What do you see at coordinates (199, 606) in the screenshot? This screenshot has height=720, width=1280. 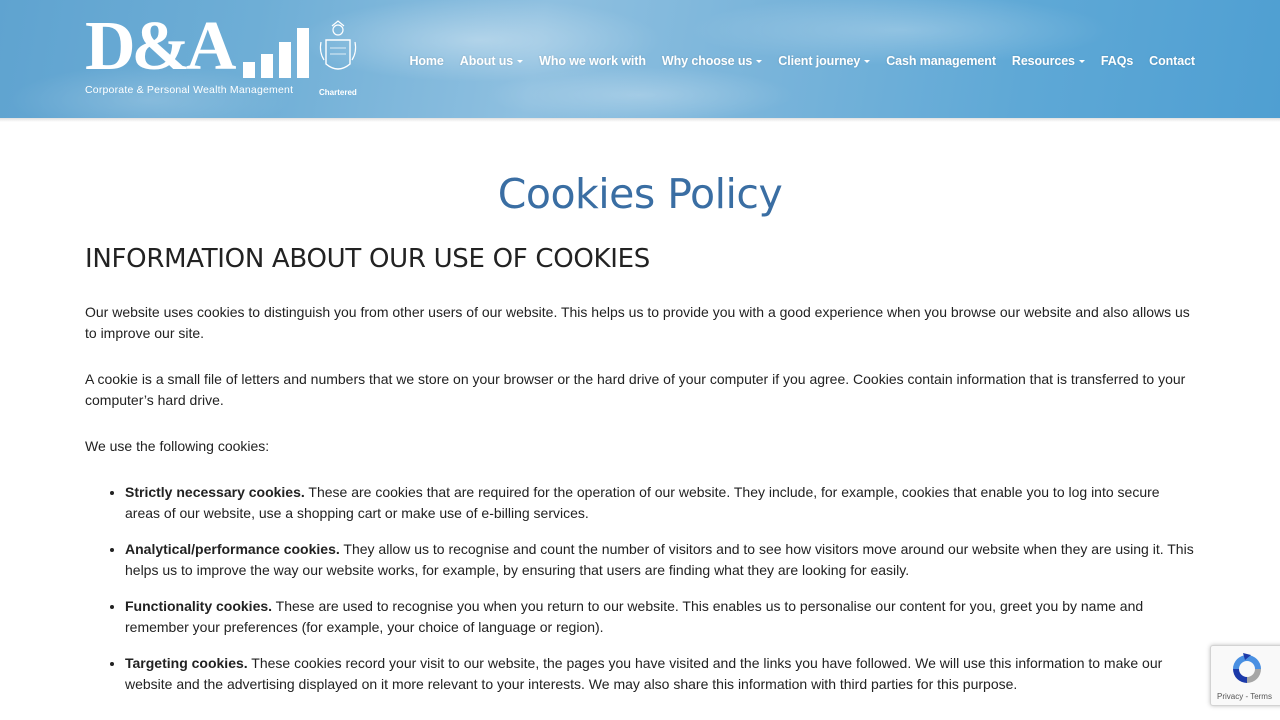 I see `cookie-type-name: Functionality cookies.` at bounding box center [199, 606].